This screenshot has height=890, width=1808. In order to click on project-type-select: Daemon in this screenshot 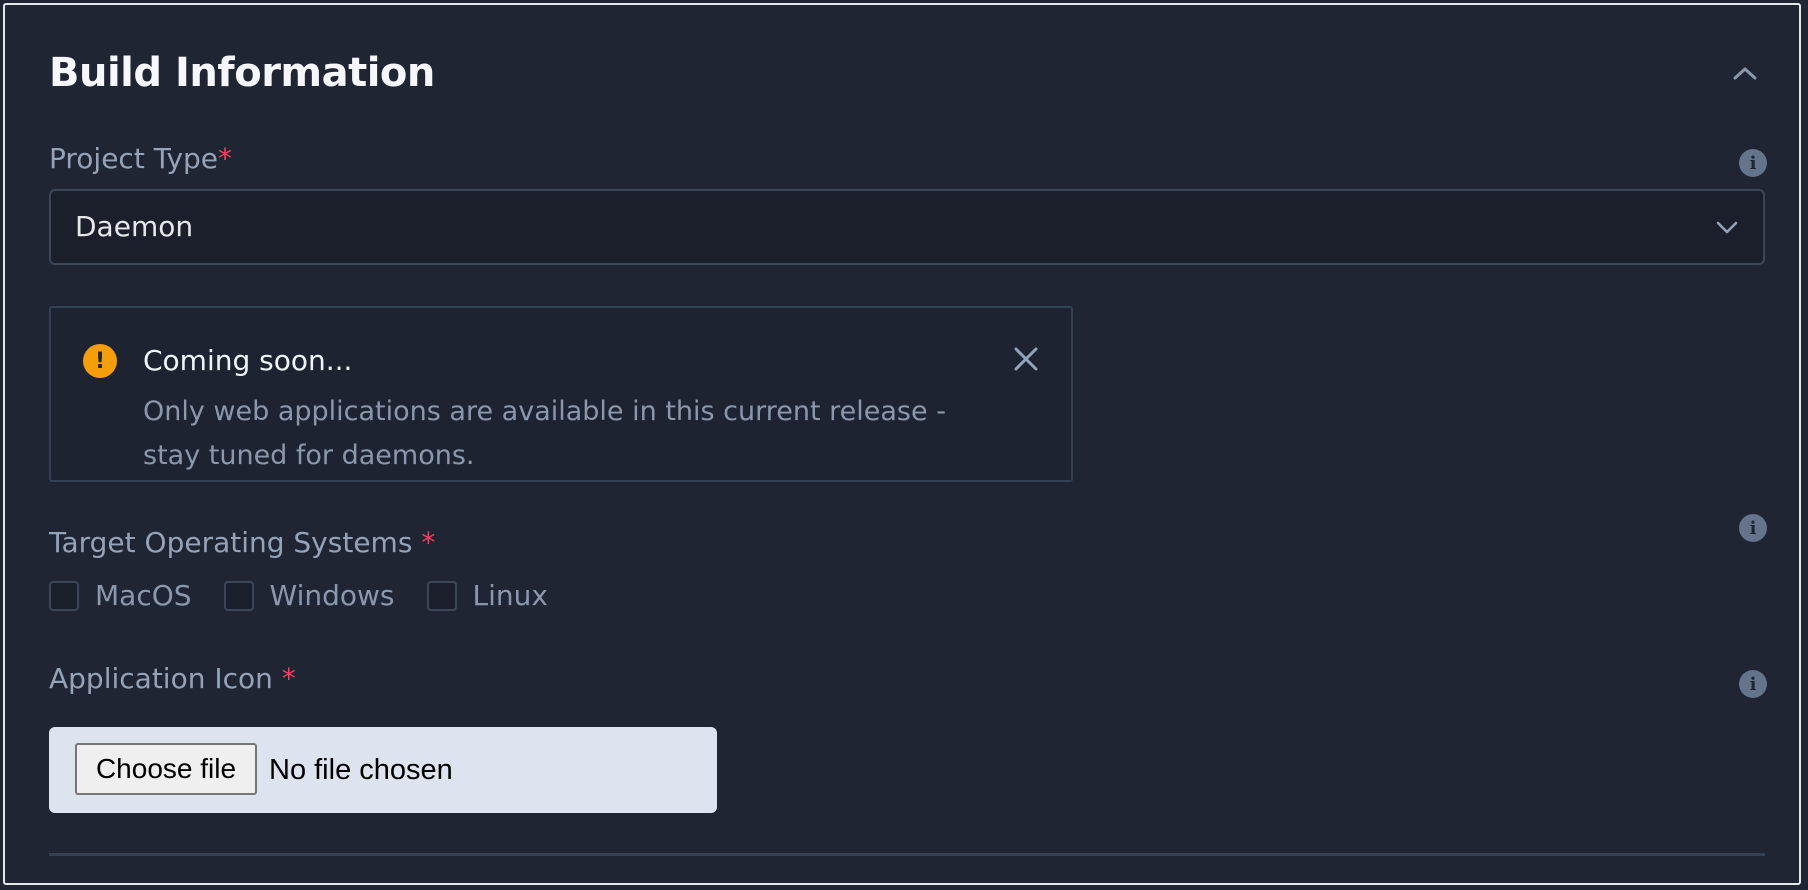, I will do `click(907, 227)`.